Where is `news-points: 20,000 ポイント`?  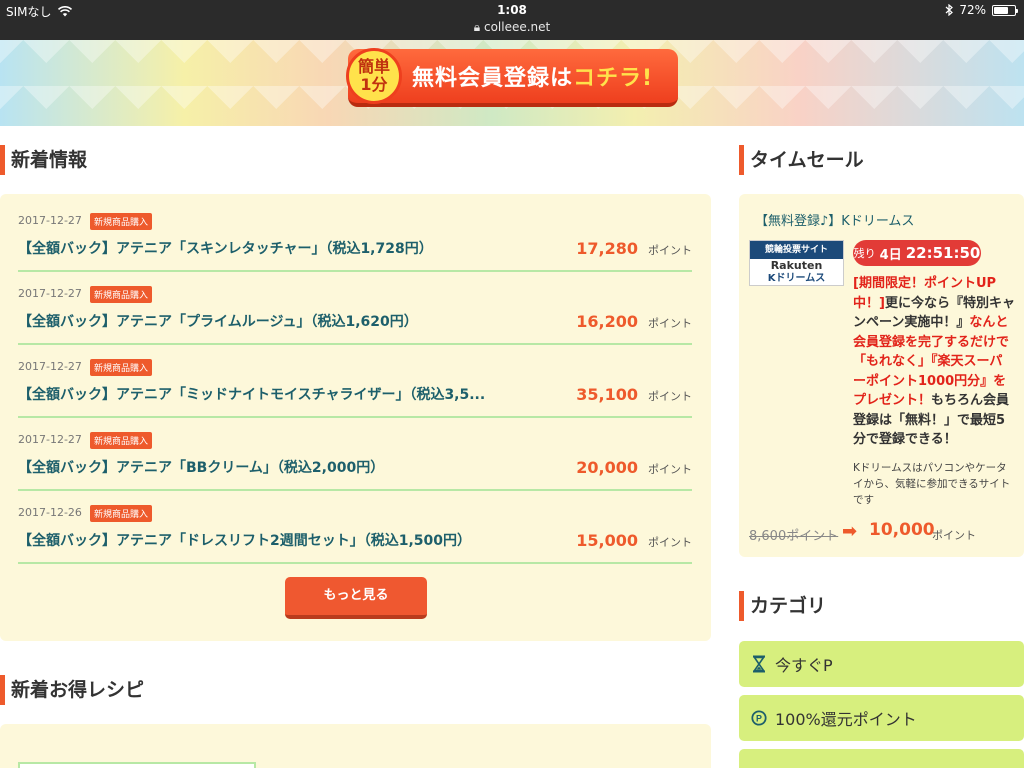 news-points: 20,000 ポイント is located at coordinates (632, 467).